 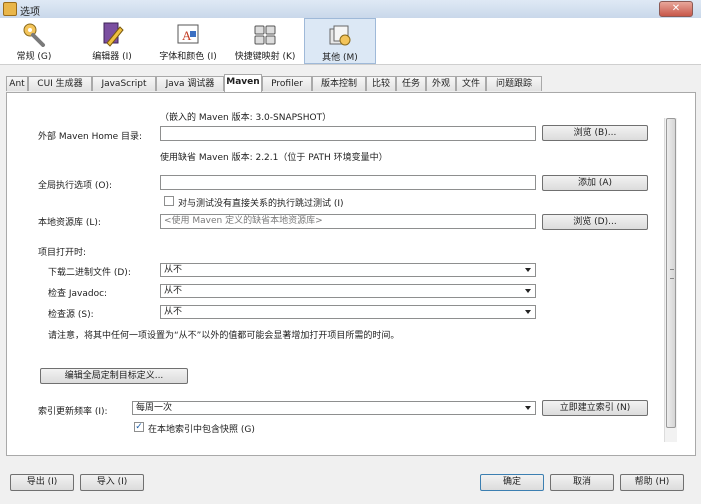 I want to click on on-open-label: 项目打开时:, so click(x=62, y=253).